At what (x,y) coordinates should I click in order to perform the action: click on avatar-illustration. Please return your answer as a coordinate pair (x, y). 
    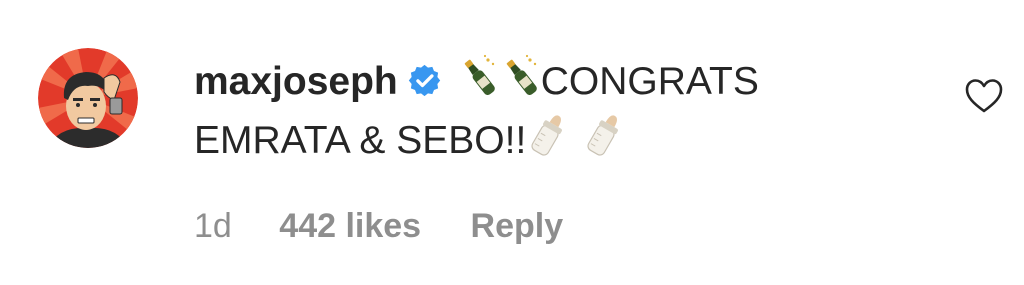
    Looking at the image, I should click on (88, 98).